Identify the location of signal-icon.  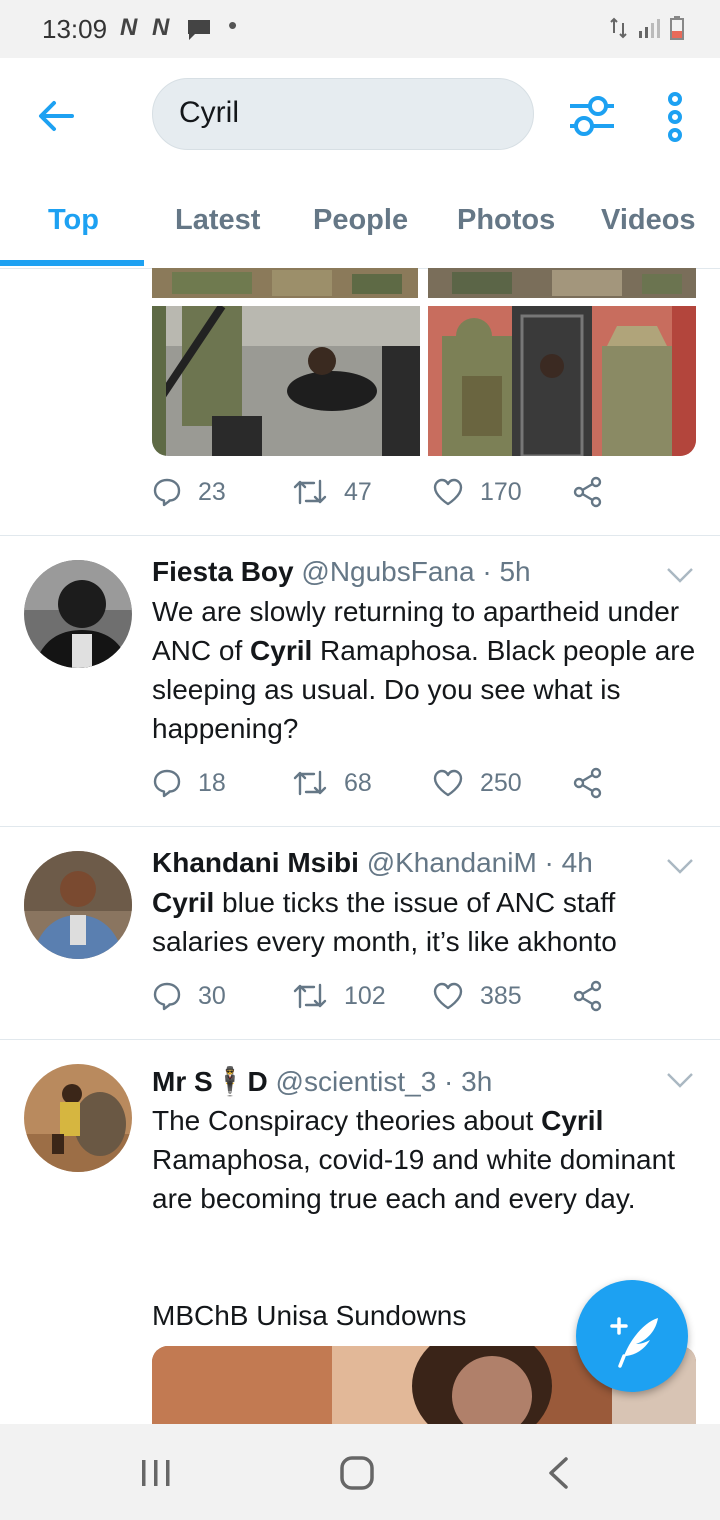
(649, 28).